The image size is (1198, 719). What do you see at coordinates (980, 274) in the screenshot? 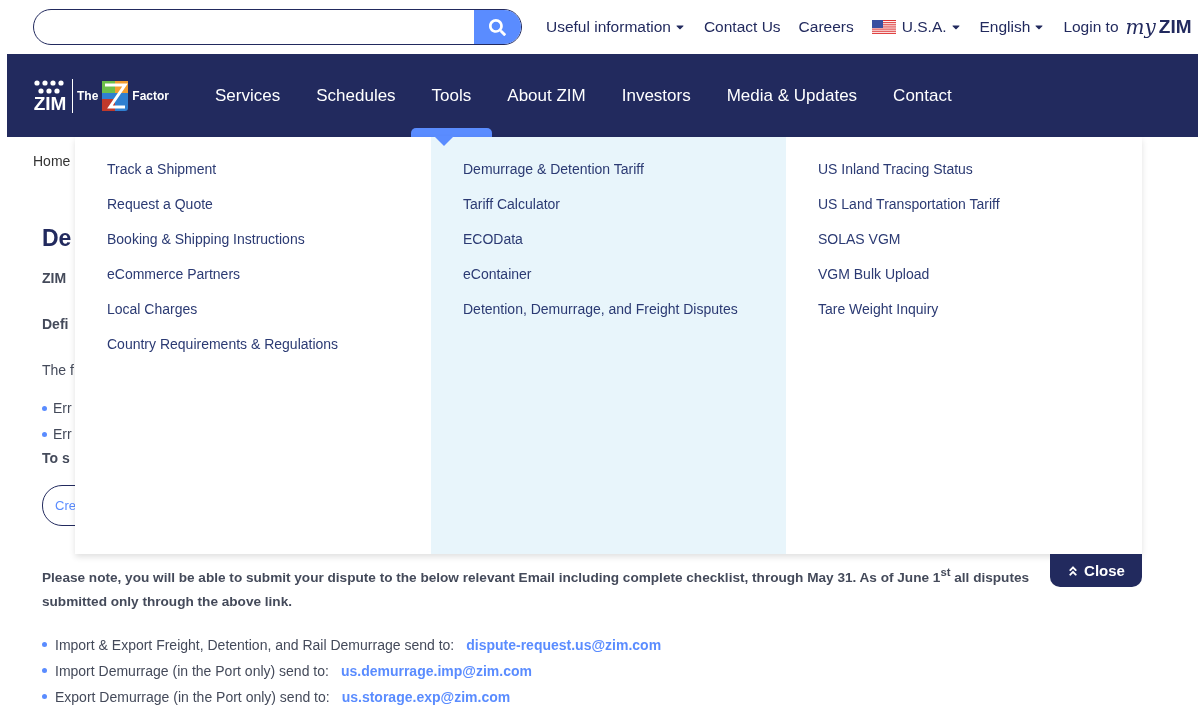
I see `menu-item: VGM Bulk Upload` at bounding box center [980, 274].